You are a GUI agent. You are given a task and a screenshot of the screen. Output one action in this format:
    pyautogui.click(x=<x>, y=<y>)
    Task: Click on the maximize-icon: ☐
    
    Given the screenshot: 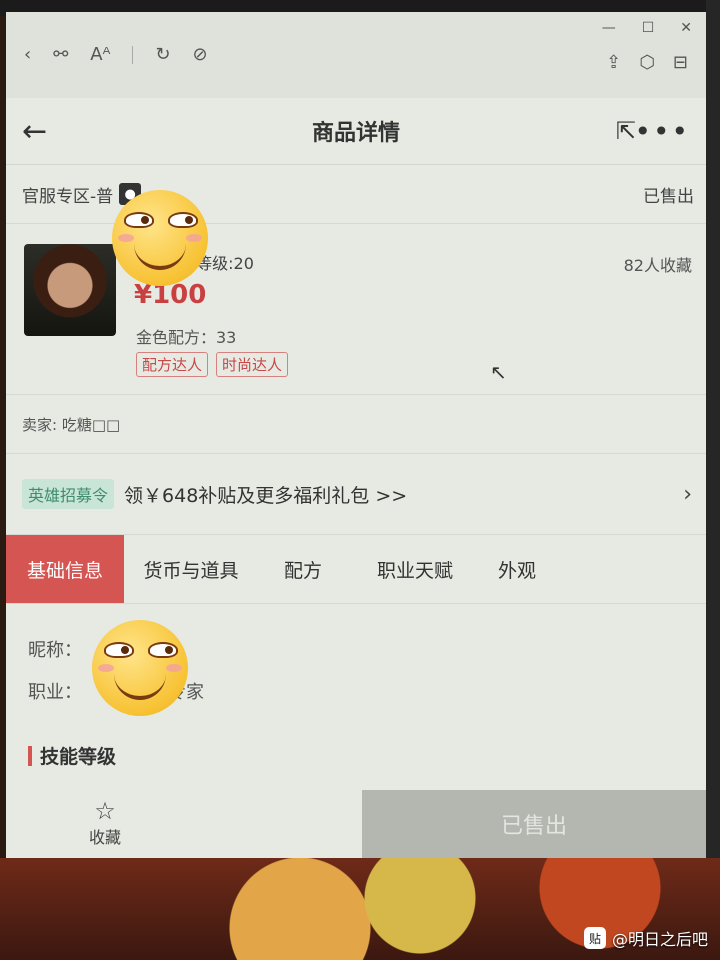 What is the action you would take?
    pyautogui.click(x=648, y=28)
    